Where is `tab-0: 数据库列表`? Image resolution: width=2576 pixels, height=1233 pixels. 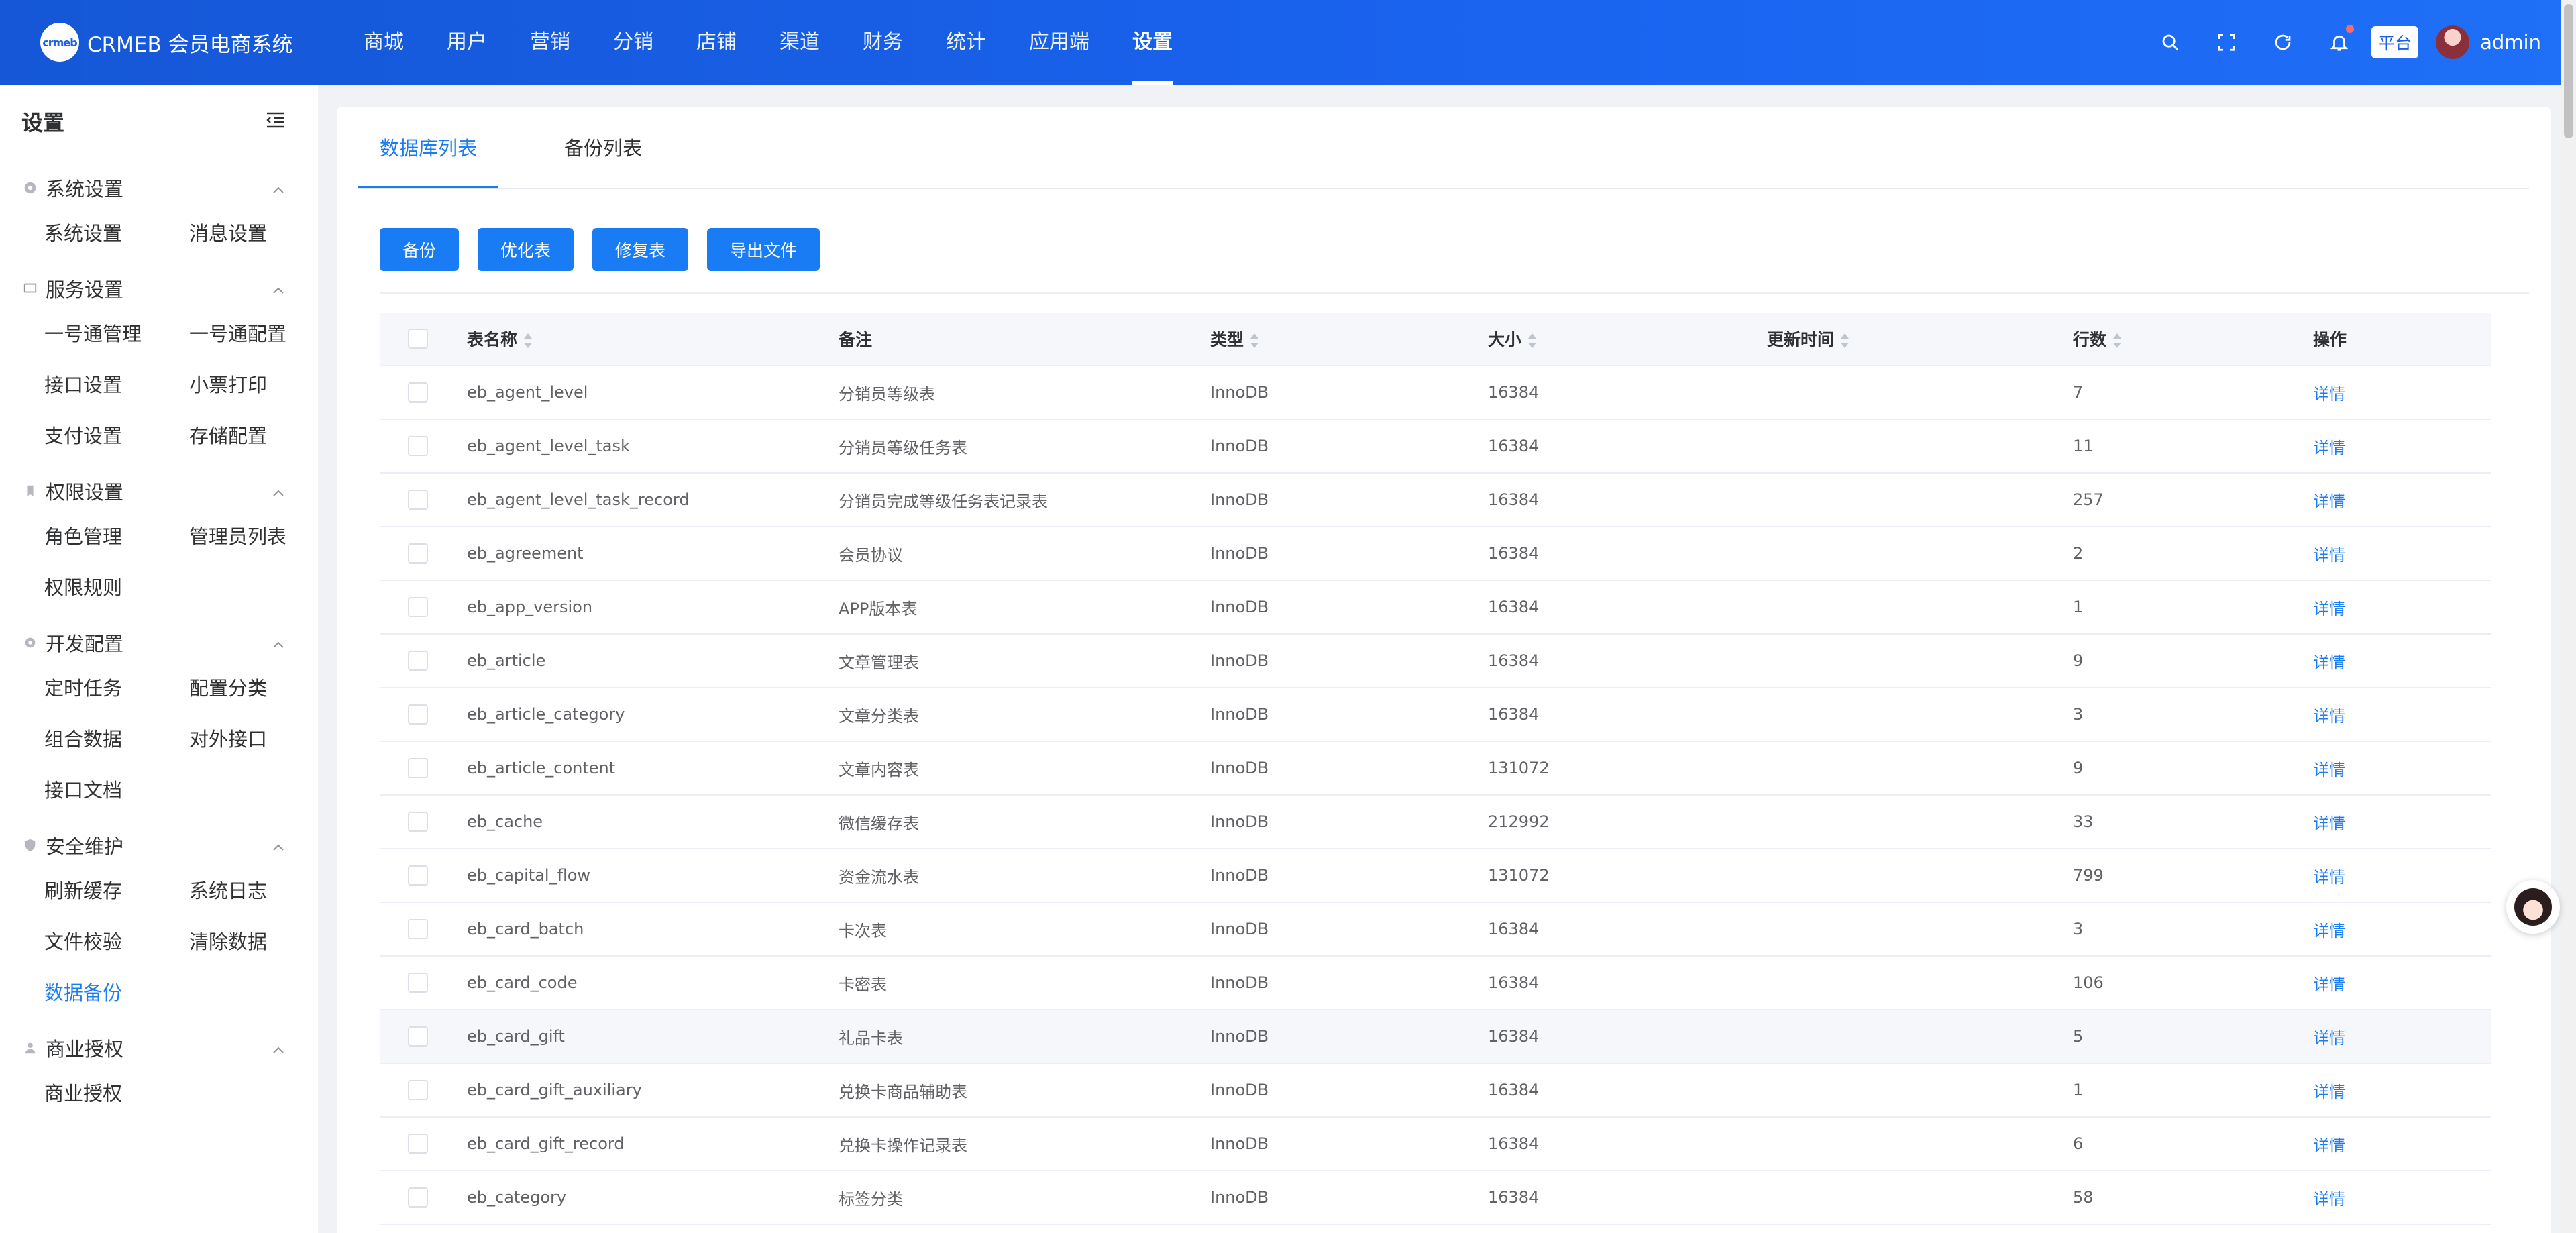
tab-0: 数据库列表 is located at coordinates (428, 148).